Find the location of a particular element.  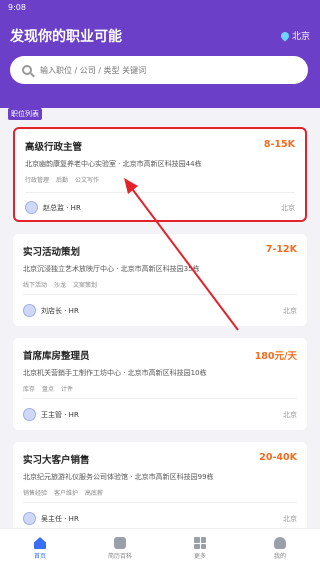

recruiter-name: 赵总监 · HR is located at coordinates (62, 207).